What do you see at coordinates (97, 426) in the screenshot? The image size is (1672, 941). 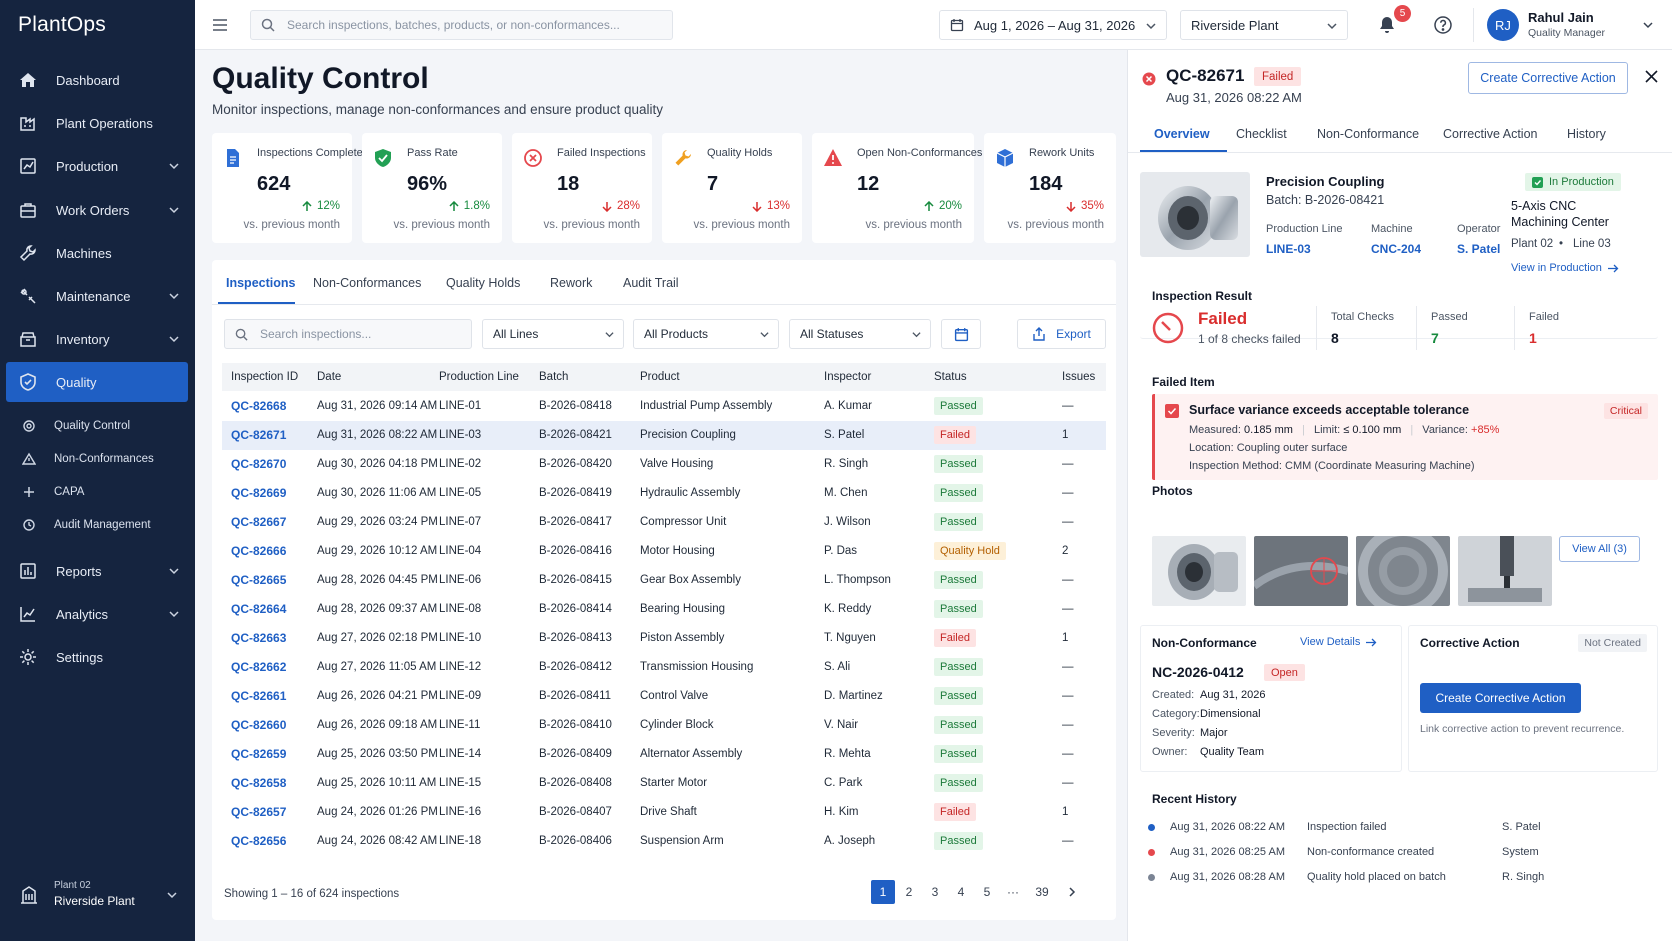 I see `sidebar-subitem-quality-control: Quality Control` at bounding box center [97, 426].